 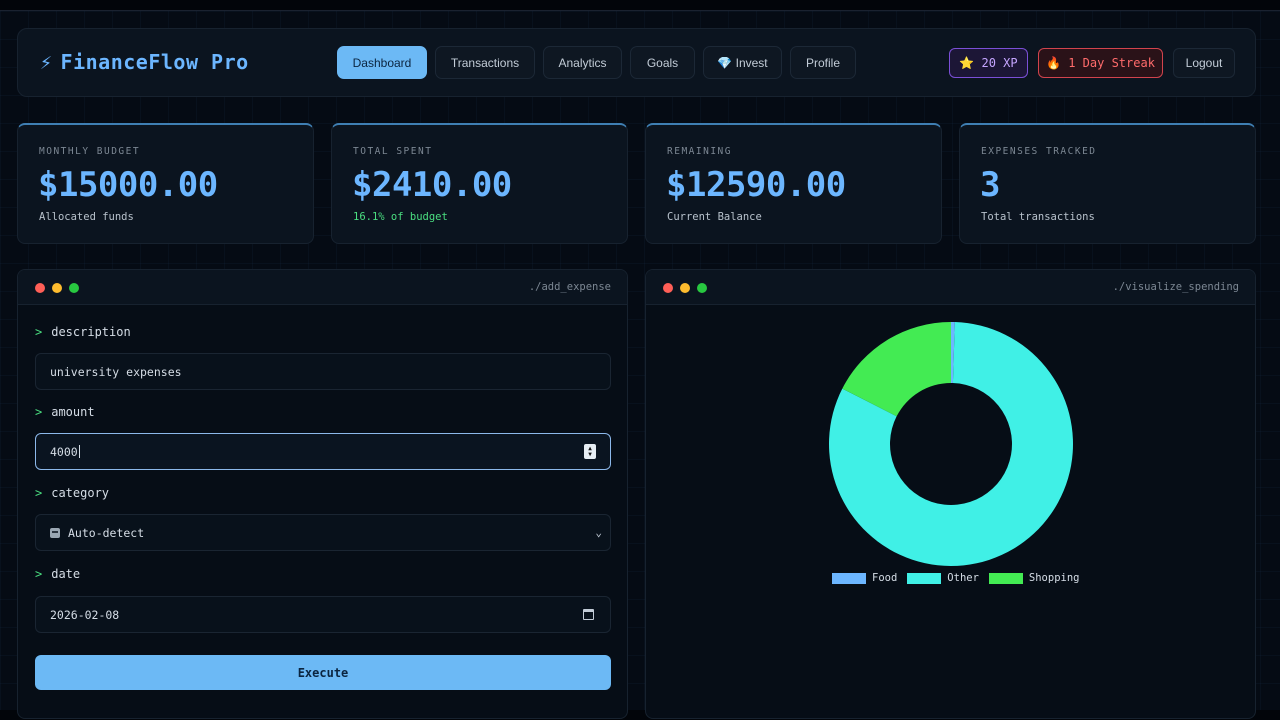 What do you see at coordinates (699, 151) in the screenshot?
I see `stat-label: REMAINING` at bounding box center [699, 151].